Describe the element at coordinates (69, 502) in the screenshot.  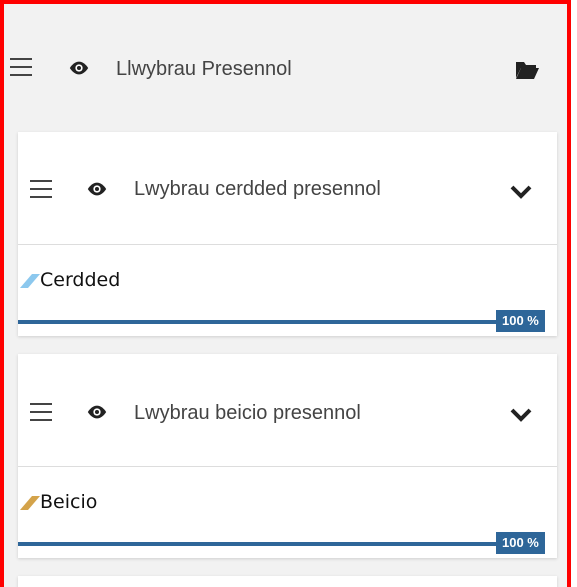
I see `legend-label: Beicio` at that location.